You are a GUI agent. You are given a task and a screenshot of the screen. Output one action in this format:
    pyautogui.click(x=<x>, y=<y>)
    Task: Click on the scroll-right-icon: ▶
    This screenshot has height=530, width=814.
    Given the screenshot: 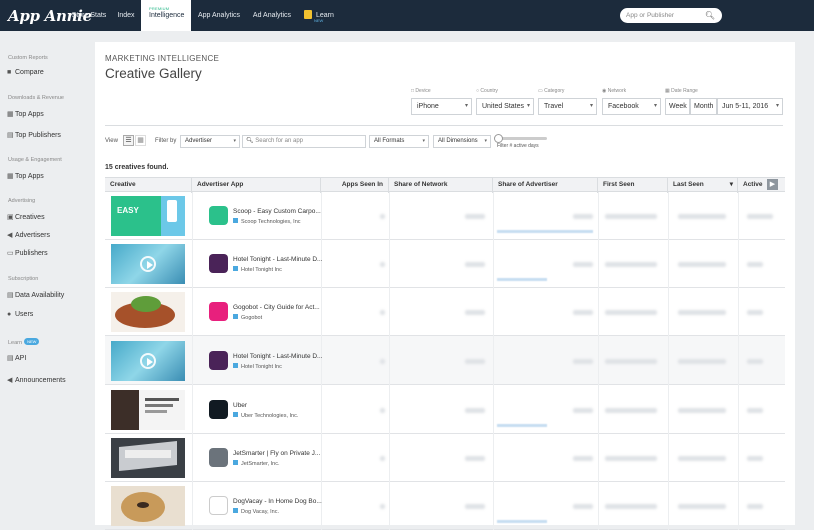 What is the action you would take?
    pyautogui.click(x=772, y=184)
    